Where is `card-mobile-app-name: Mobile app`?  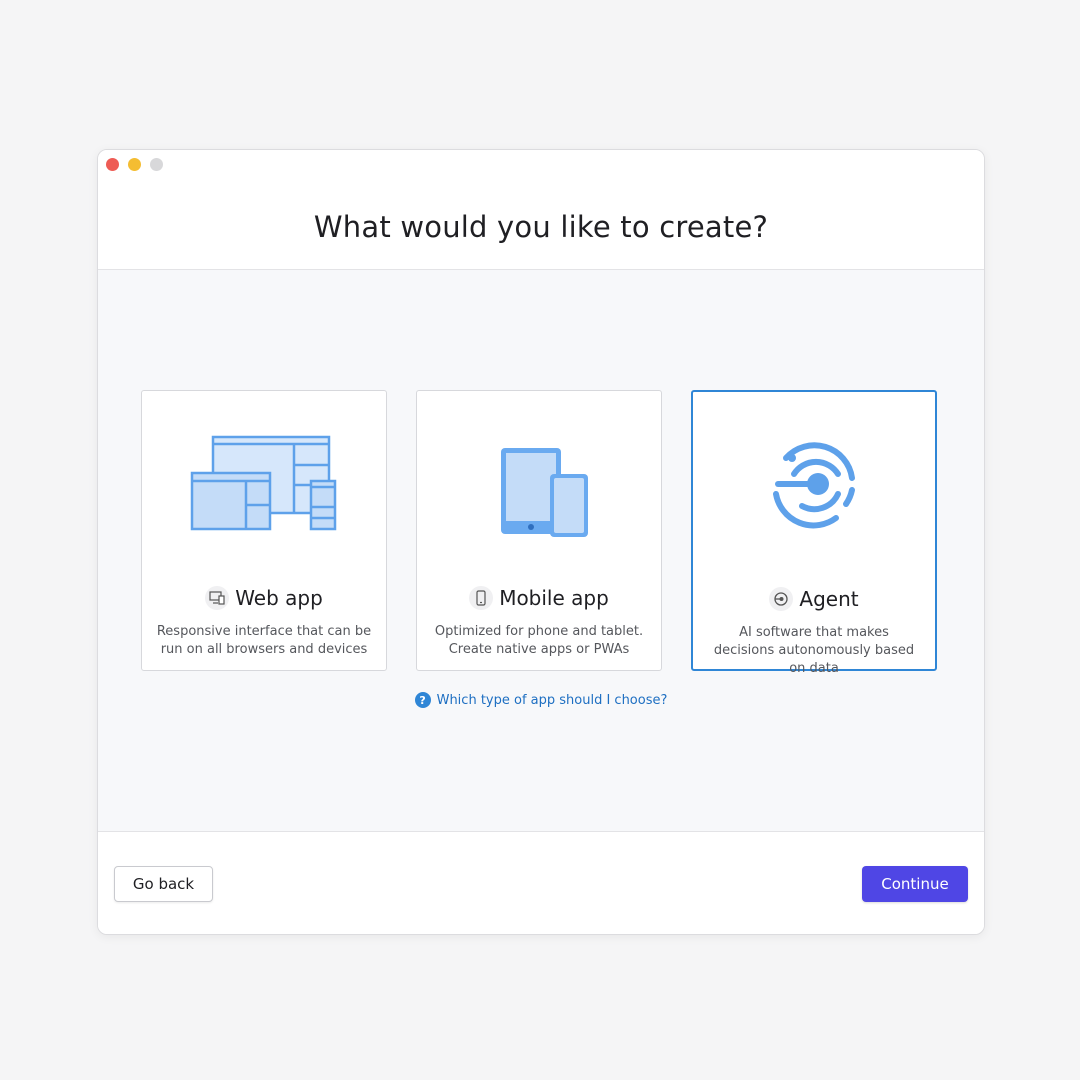 card-mobile-app-name: Mobile app is located at coordinates (554, 598).